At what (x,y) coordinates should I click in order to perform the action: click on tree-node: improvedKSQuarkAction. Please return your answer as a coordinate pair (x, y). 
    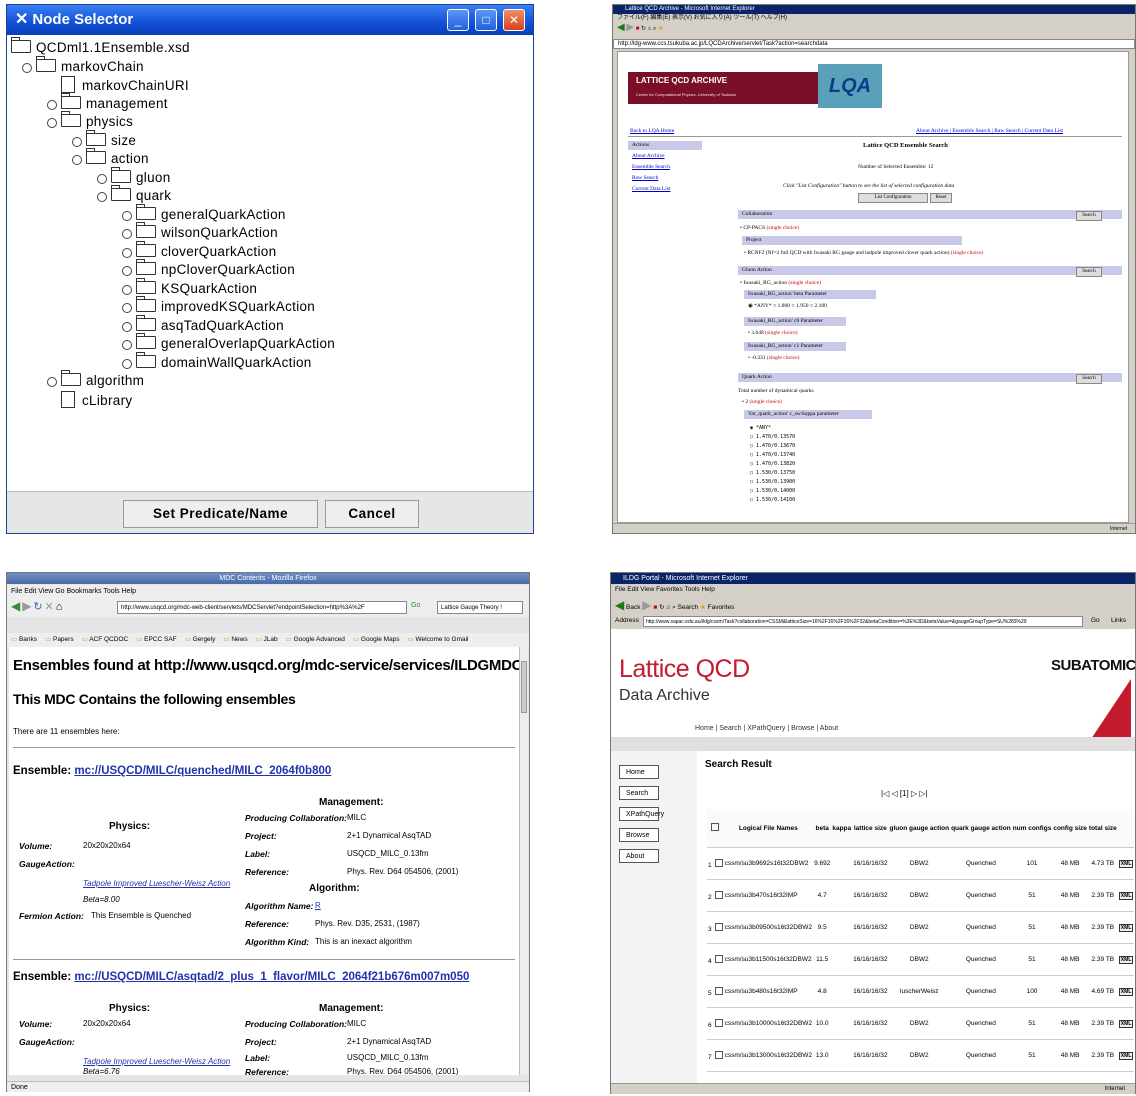
    Looking at the image, I should click on (225, 306).